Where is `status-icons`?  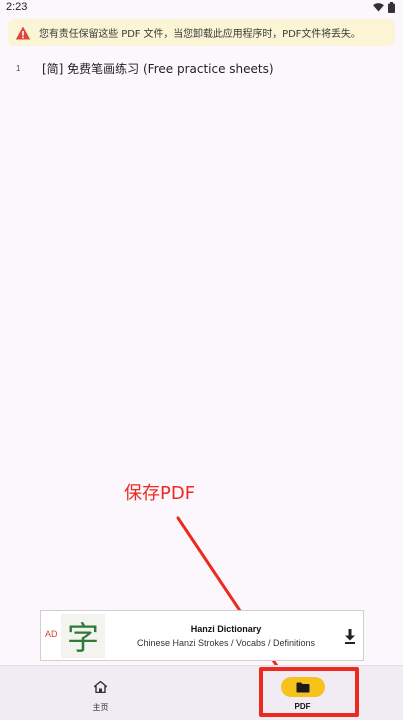
status-icons is located at coordinates (384, 7).